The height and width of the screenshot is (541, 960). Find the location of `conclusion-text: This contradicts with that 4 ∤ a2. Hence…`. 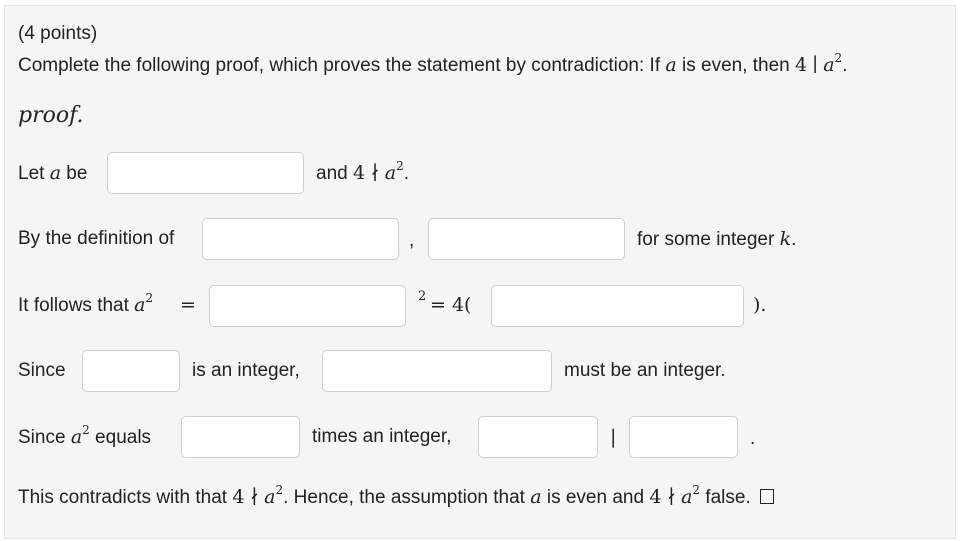

conclusion-text: This contradicts with that 4 ∤ a2. Hence… is located at coordinates (396, 497).